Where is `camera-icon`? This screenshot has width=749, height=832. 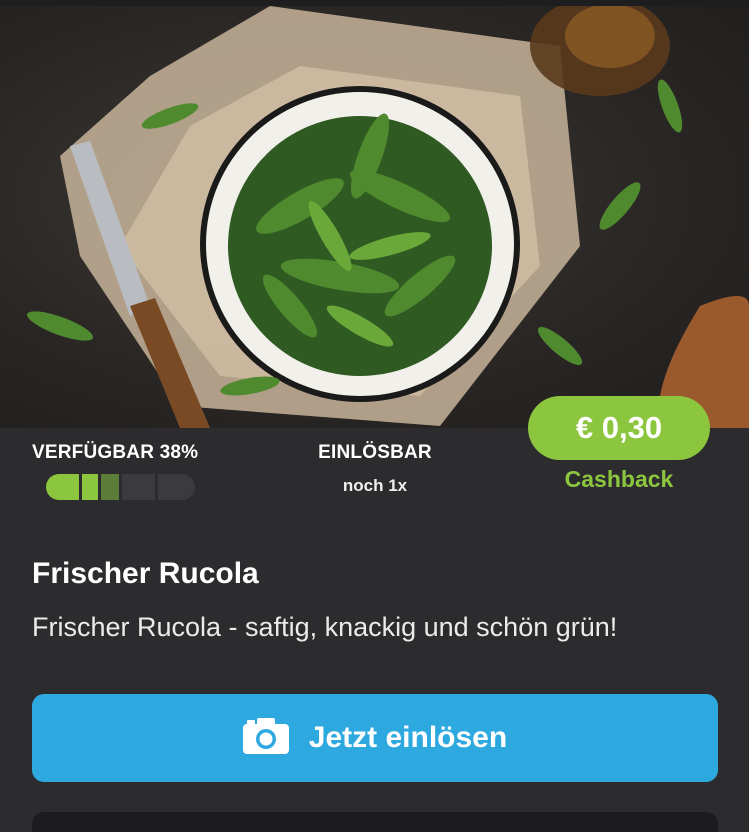
camera-icon is located at coordinates (265, 738).